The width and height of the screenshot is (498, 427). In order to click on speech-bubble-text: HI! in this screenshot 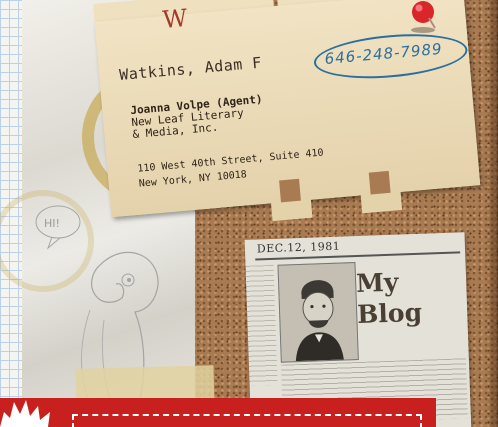, I will do `click(52, 223)`.